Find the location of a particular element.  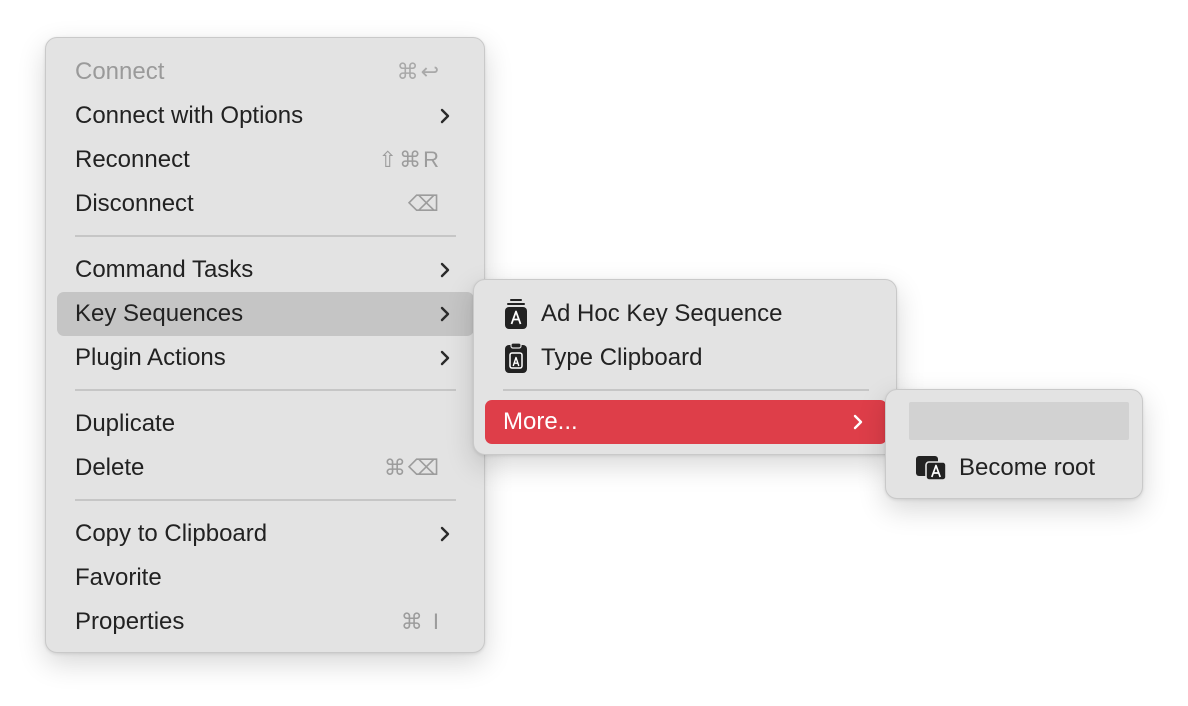

menu-item-command-tasks: Command Tasks is located at coordinates (265, 270).